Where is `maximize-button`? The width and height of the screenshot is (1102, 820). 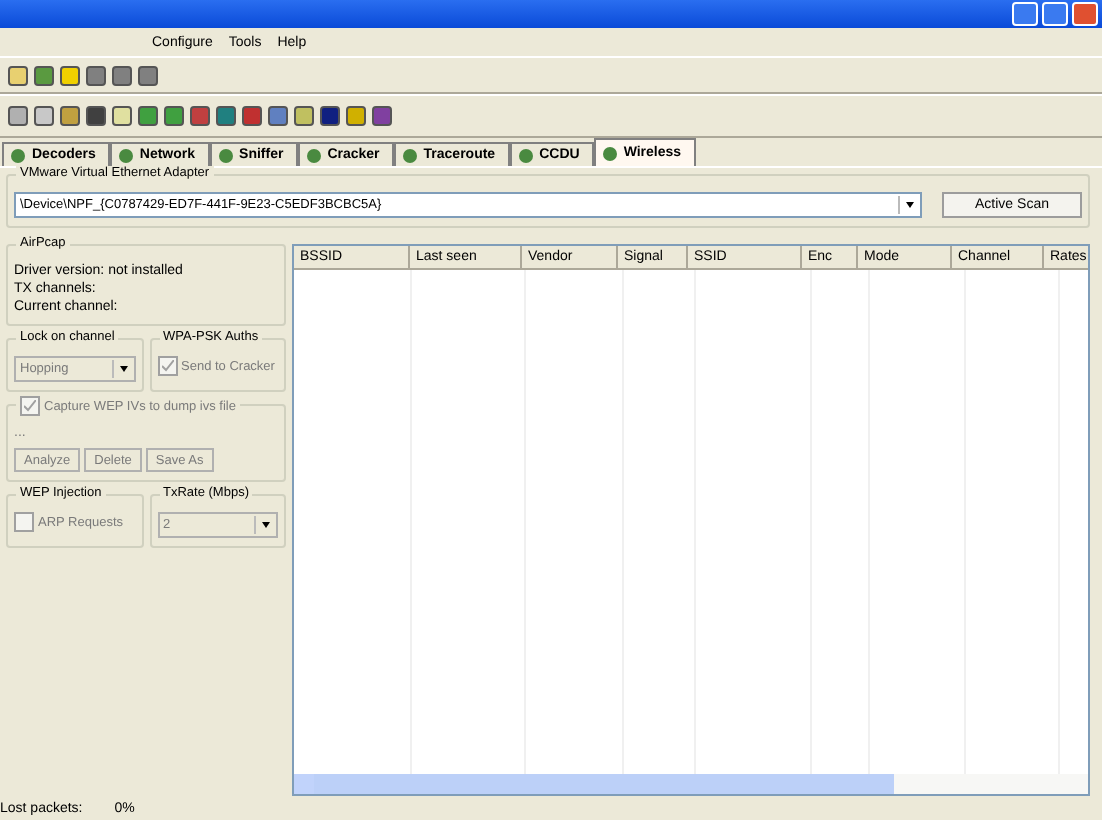 maximize-button is located at coordinates (1055, 14).